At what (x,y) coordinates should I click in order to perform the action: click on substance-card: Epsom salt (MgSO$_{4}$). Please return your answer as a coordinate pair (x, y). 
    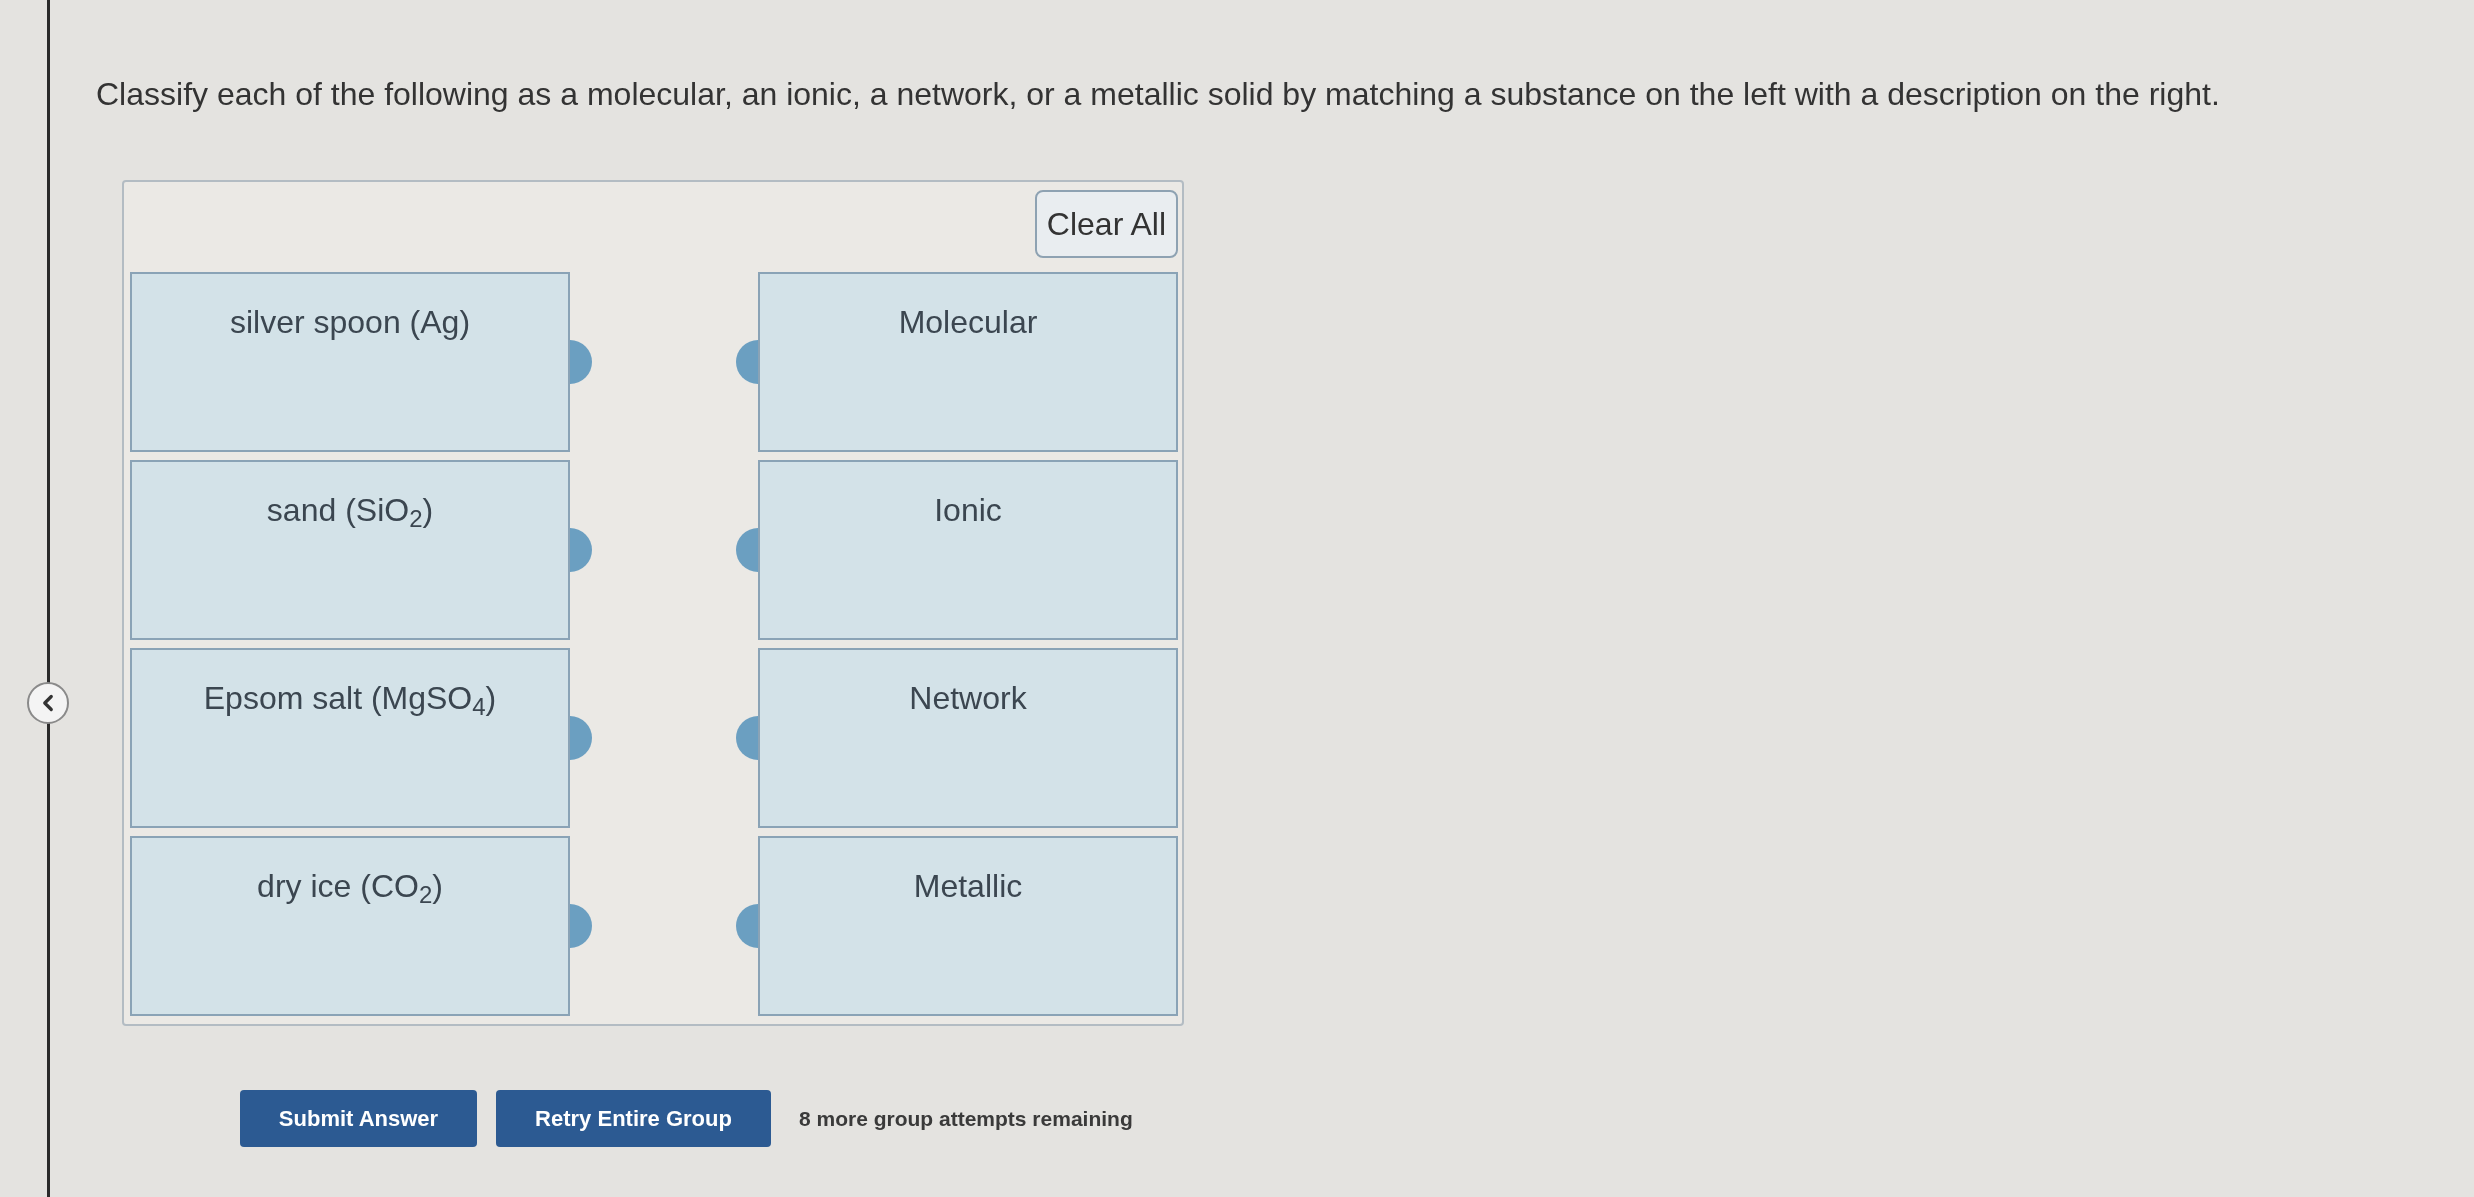
    Looking at the image, I should click on (350, 738).